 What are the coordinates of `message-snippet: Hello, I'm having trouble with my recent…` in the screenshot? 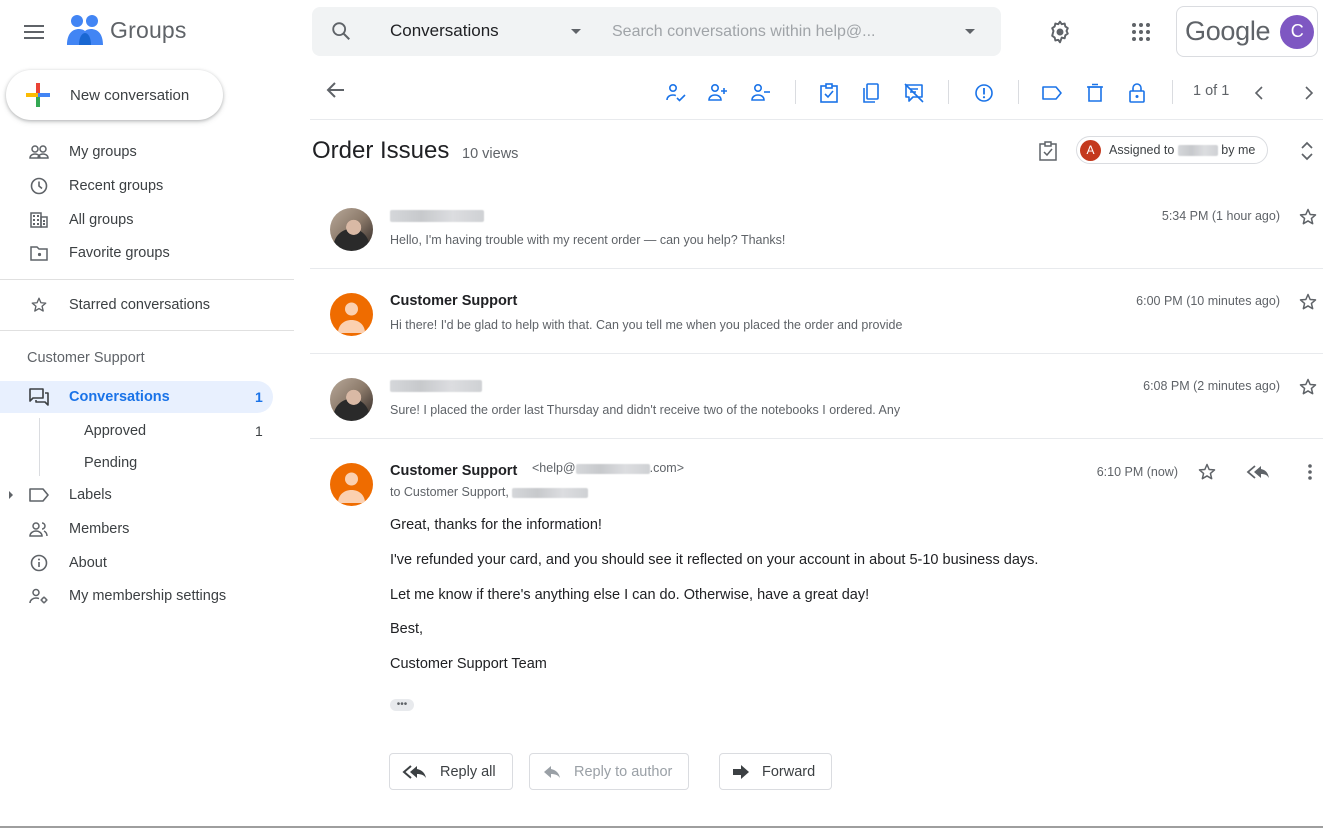 It's located at (588, 240).